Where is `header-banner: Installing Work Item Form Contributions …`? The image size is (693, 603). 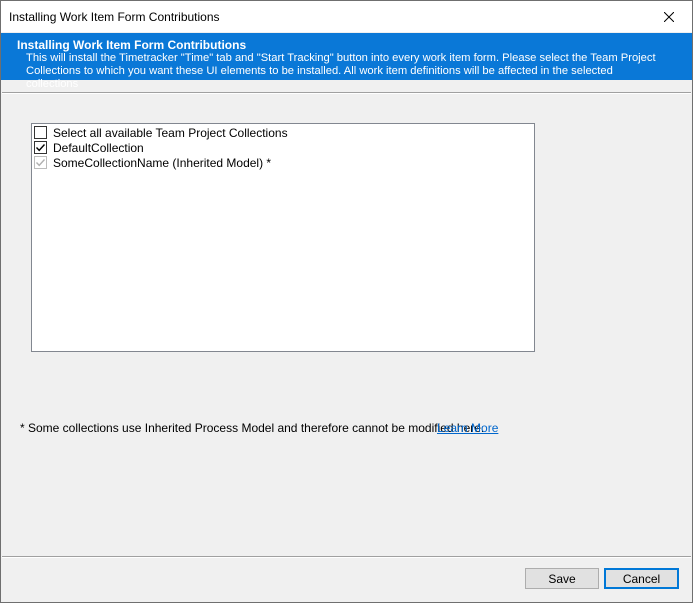 header-banner: Installing Work Item Form Contributions … is located at coordinates (346, 61).